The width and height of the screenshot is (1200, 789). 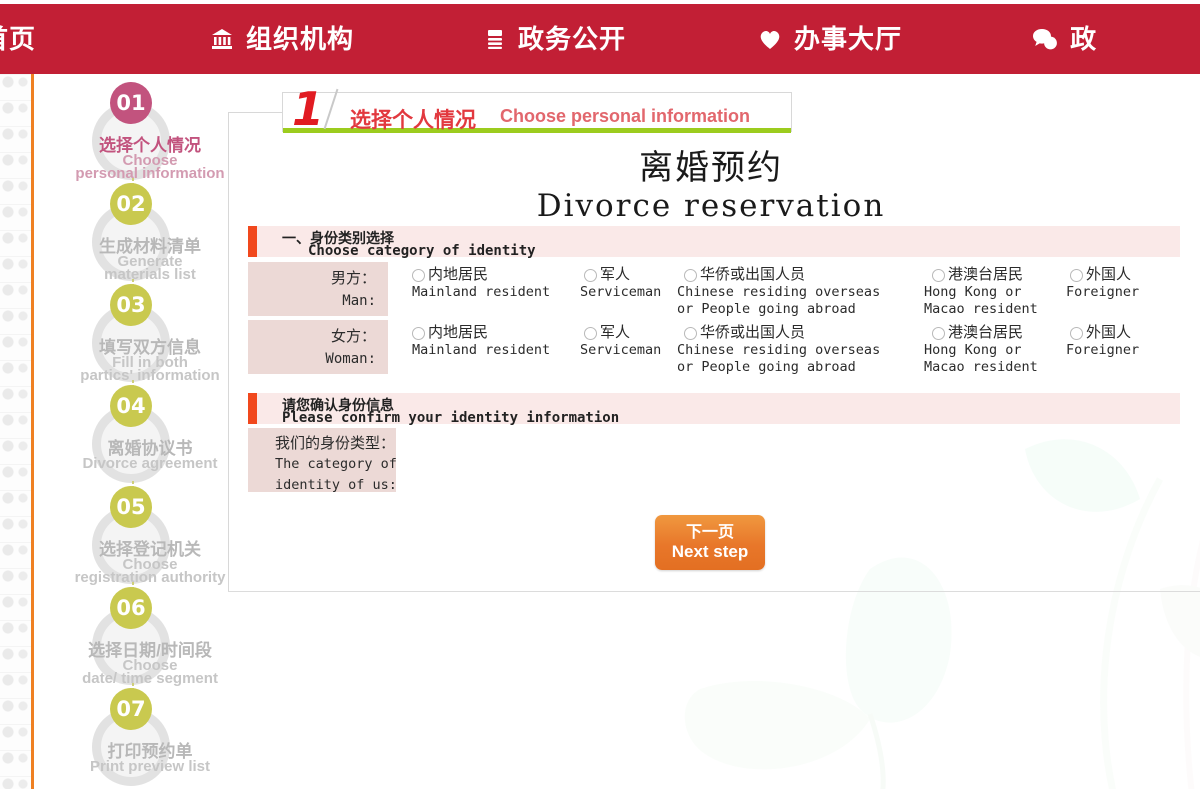 I want to click on nav-item-consultation-label: 政, so click(x=1084, y=39).